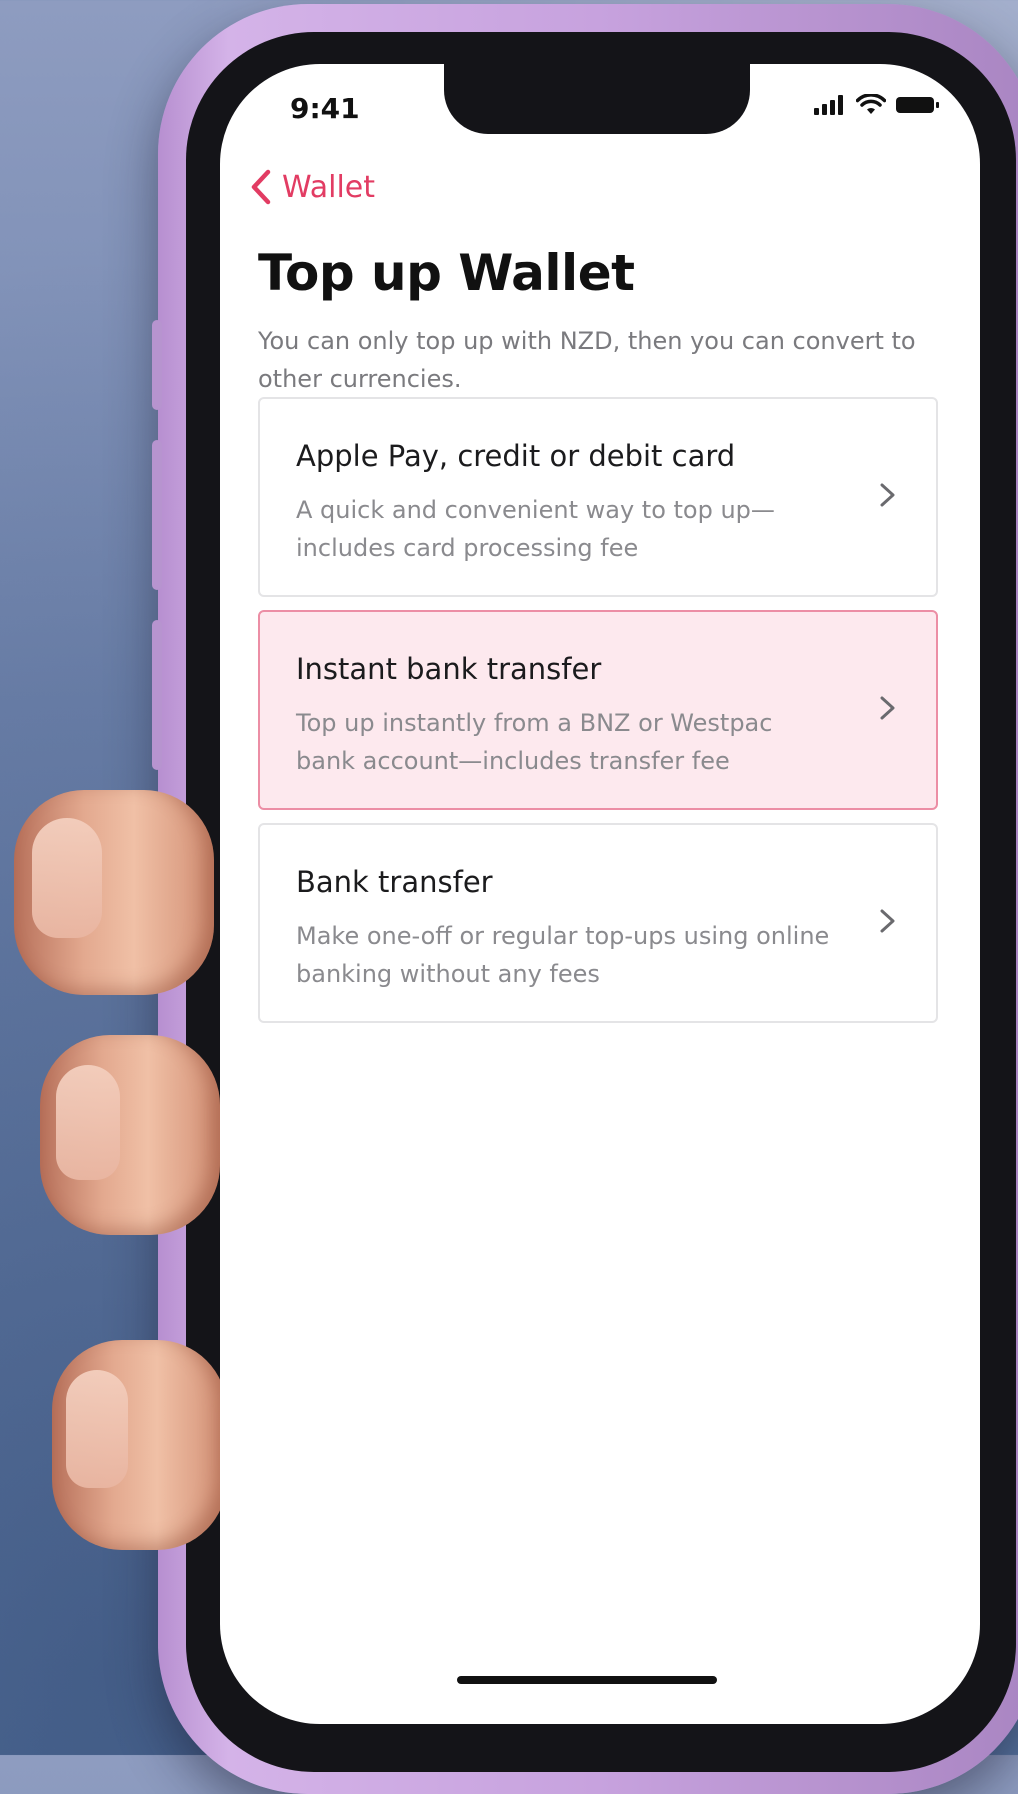 The image size is (1018, 1794). What do you see at coordinates (394, 882) in the screenshot?
I see `option-title: Bank transfer` at bounding box center [394, 882].